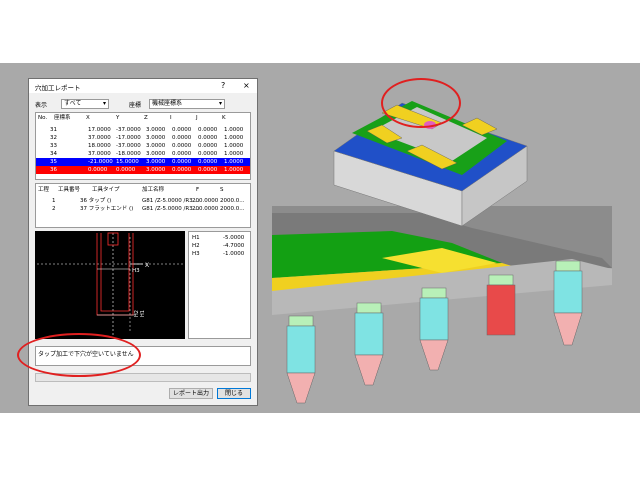 Image resolution: width=640 pixels, height=480 pixels. I want to click on cell-step: 2, so click(54, 209).